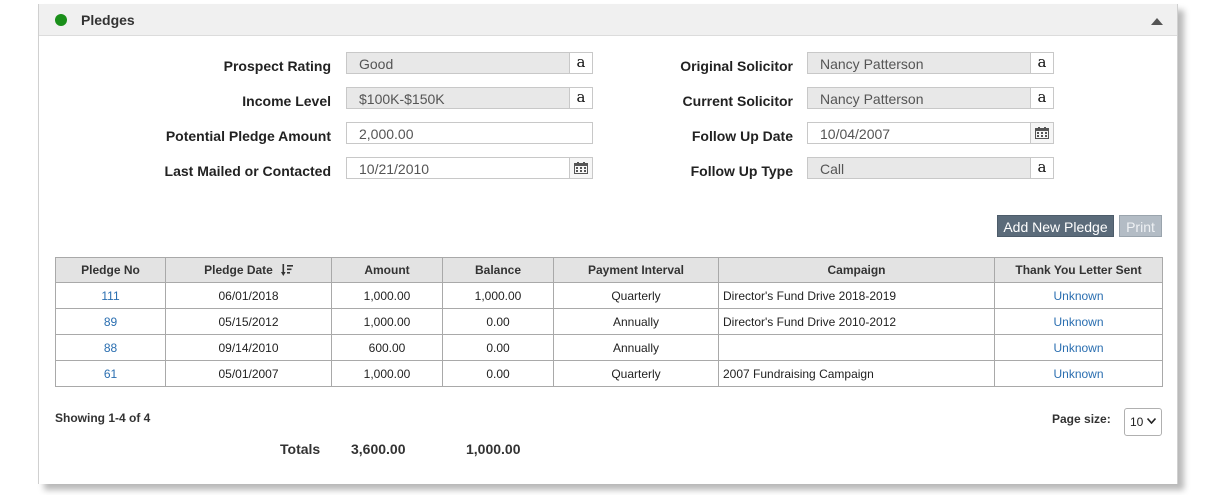 This screenshot has width=1228, height=495. Describe the element at coordinates (856, 347) in the screenshot. I see `campaign-cell` at that location.